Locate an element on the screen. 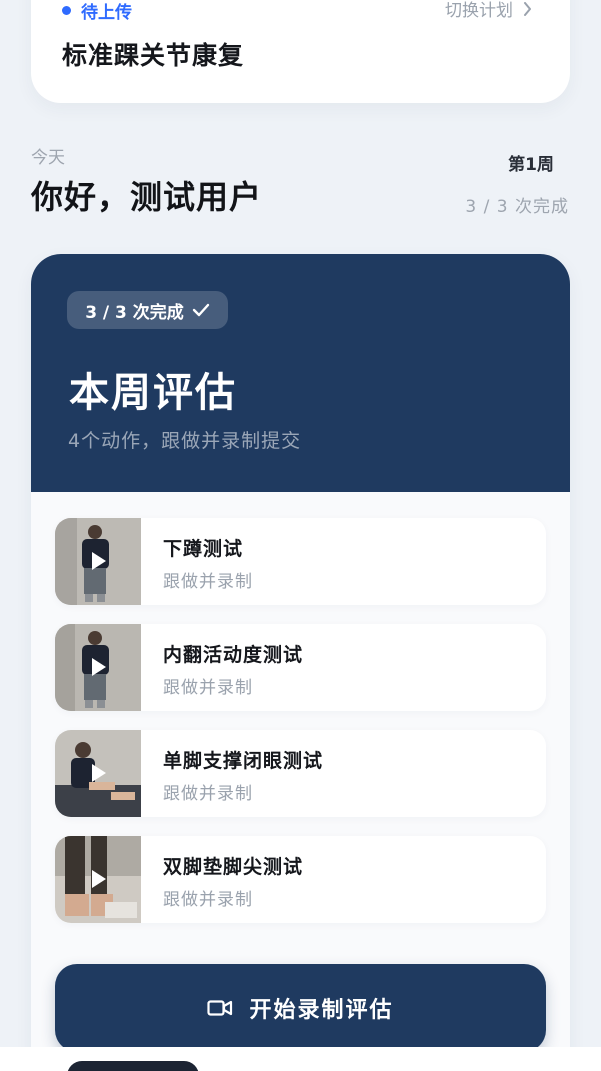  exercise-item: 下蹲测试 跟做并录制 is located at coordinates (300, 561).